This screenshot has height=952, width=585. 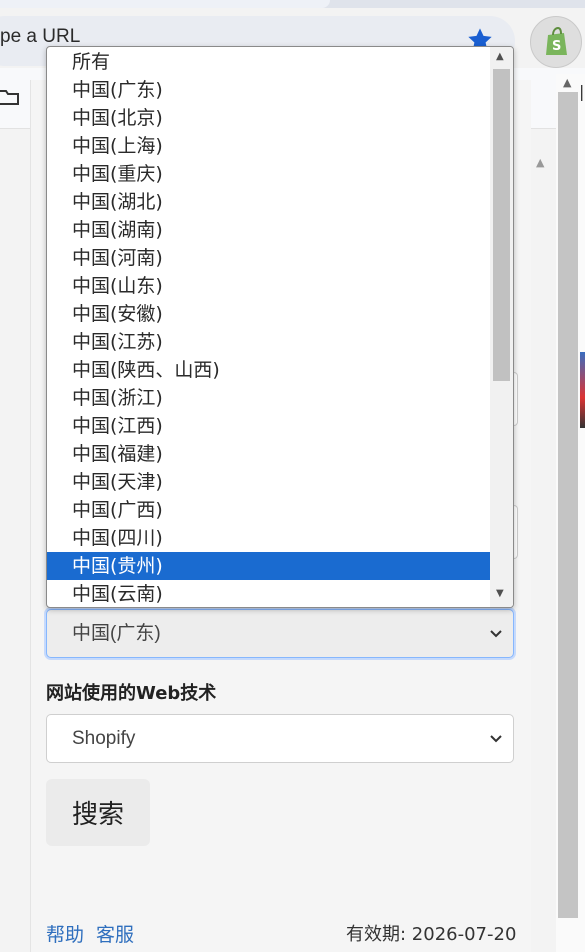 What do you see at coordinates (500, 56) in the screenshot?
I see `scroll-up-arrow-icon: ▲` at bounding box center [500, 56].